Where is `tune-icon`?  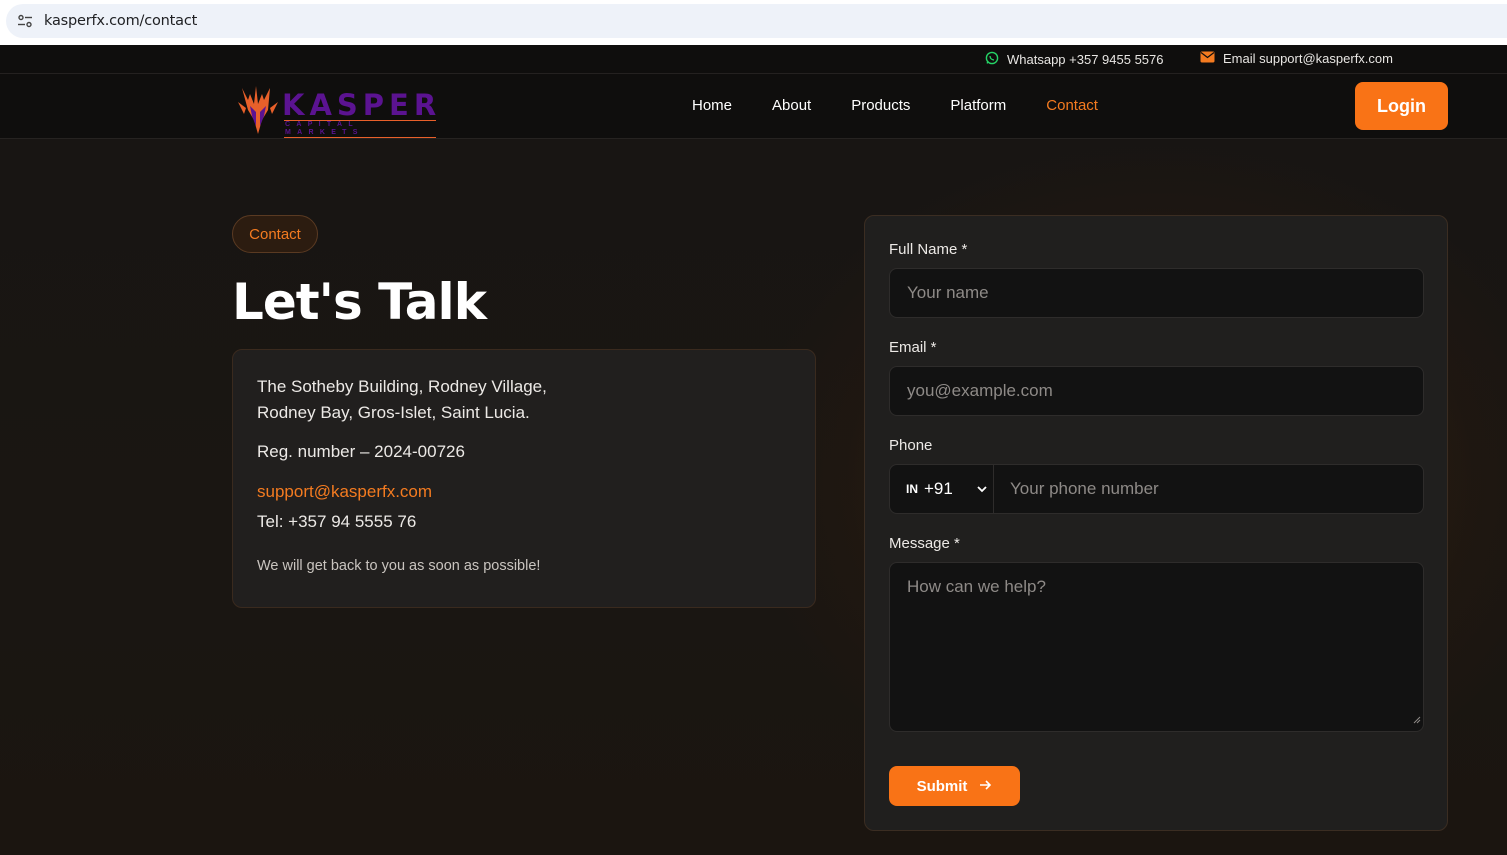
tune-icon is located at coordinates (25, 21).